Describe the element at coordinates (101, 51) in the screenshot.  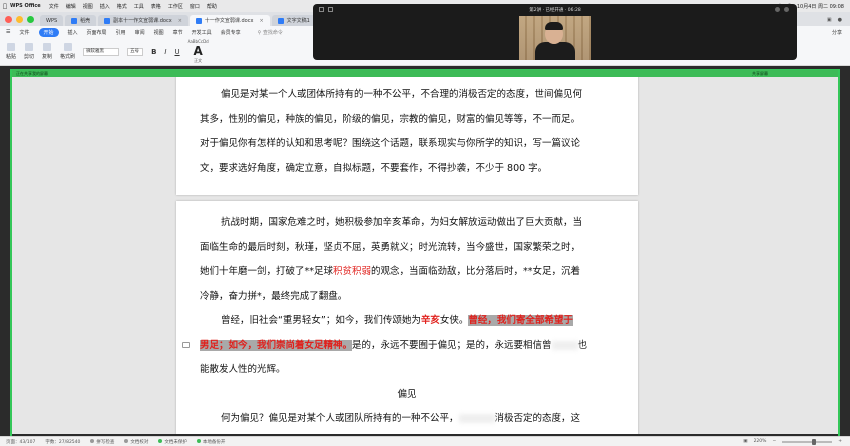
I see `font-family-select: 微软雅黑` at that location.